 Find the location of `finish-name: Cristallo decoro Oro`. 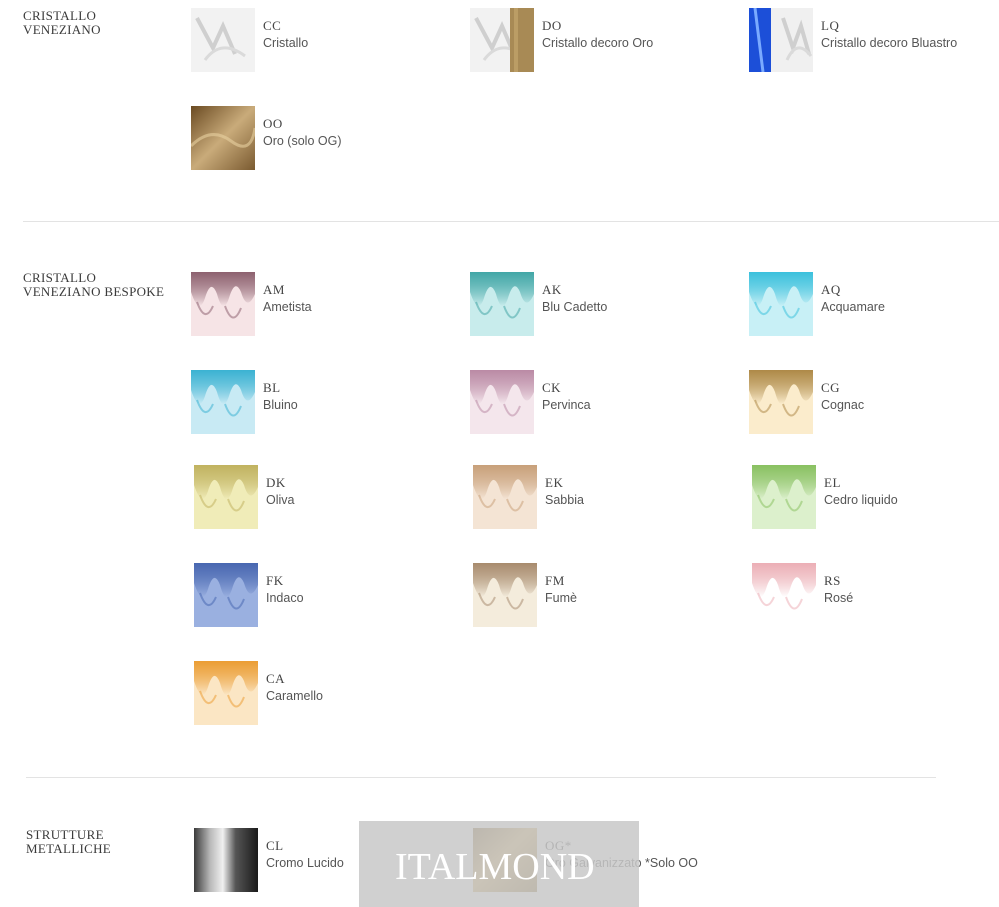

finish-name: Cristallo decoro Oro is located at coordinates (598, 43).